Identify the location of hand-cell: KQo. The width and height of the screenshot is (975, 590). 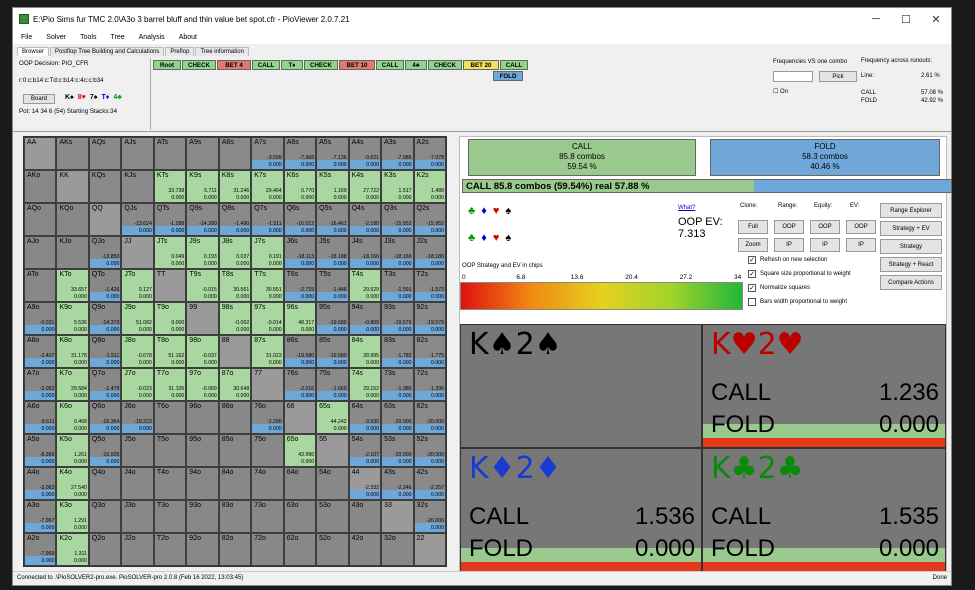
(72, 219).